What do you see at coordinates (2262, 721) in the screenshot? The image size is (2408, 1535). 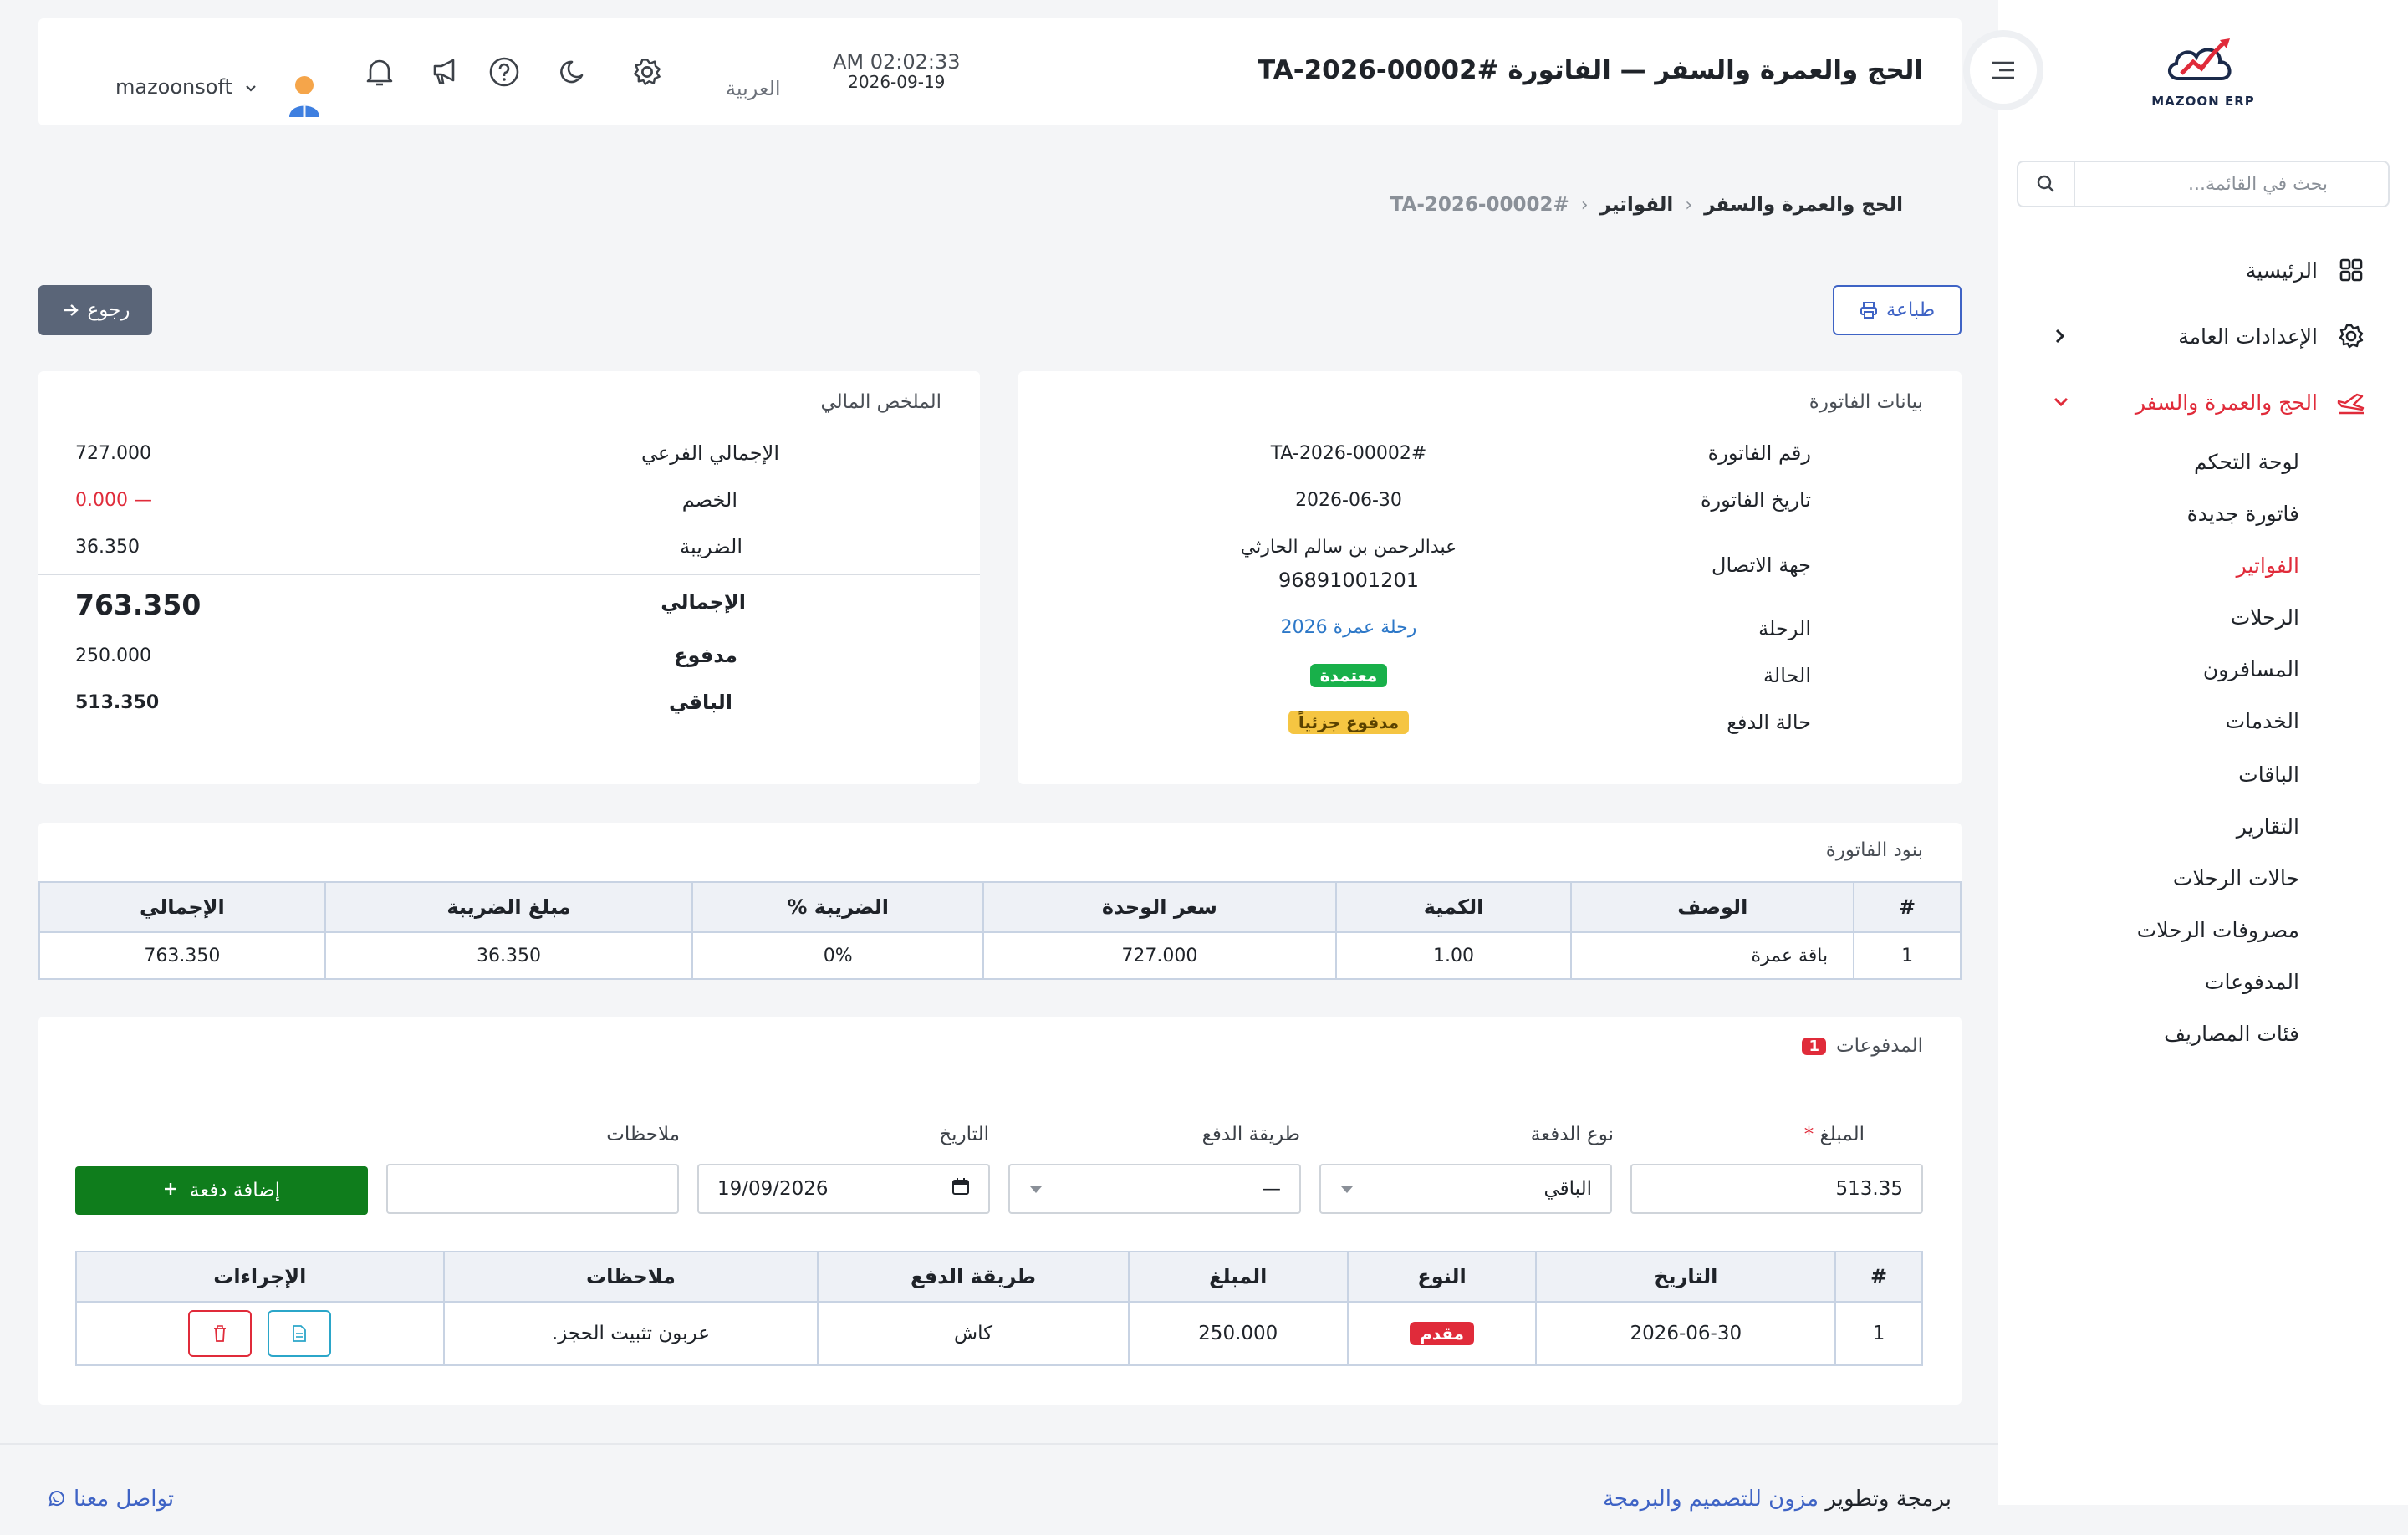 I see `sidebar-subitem-services: الخدمات` at bounding box center [2262, 721].